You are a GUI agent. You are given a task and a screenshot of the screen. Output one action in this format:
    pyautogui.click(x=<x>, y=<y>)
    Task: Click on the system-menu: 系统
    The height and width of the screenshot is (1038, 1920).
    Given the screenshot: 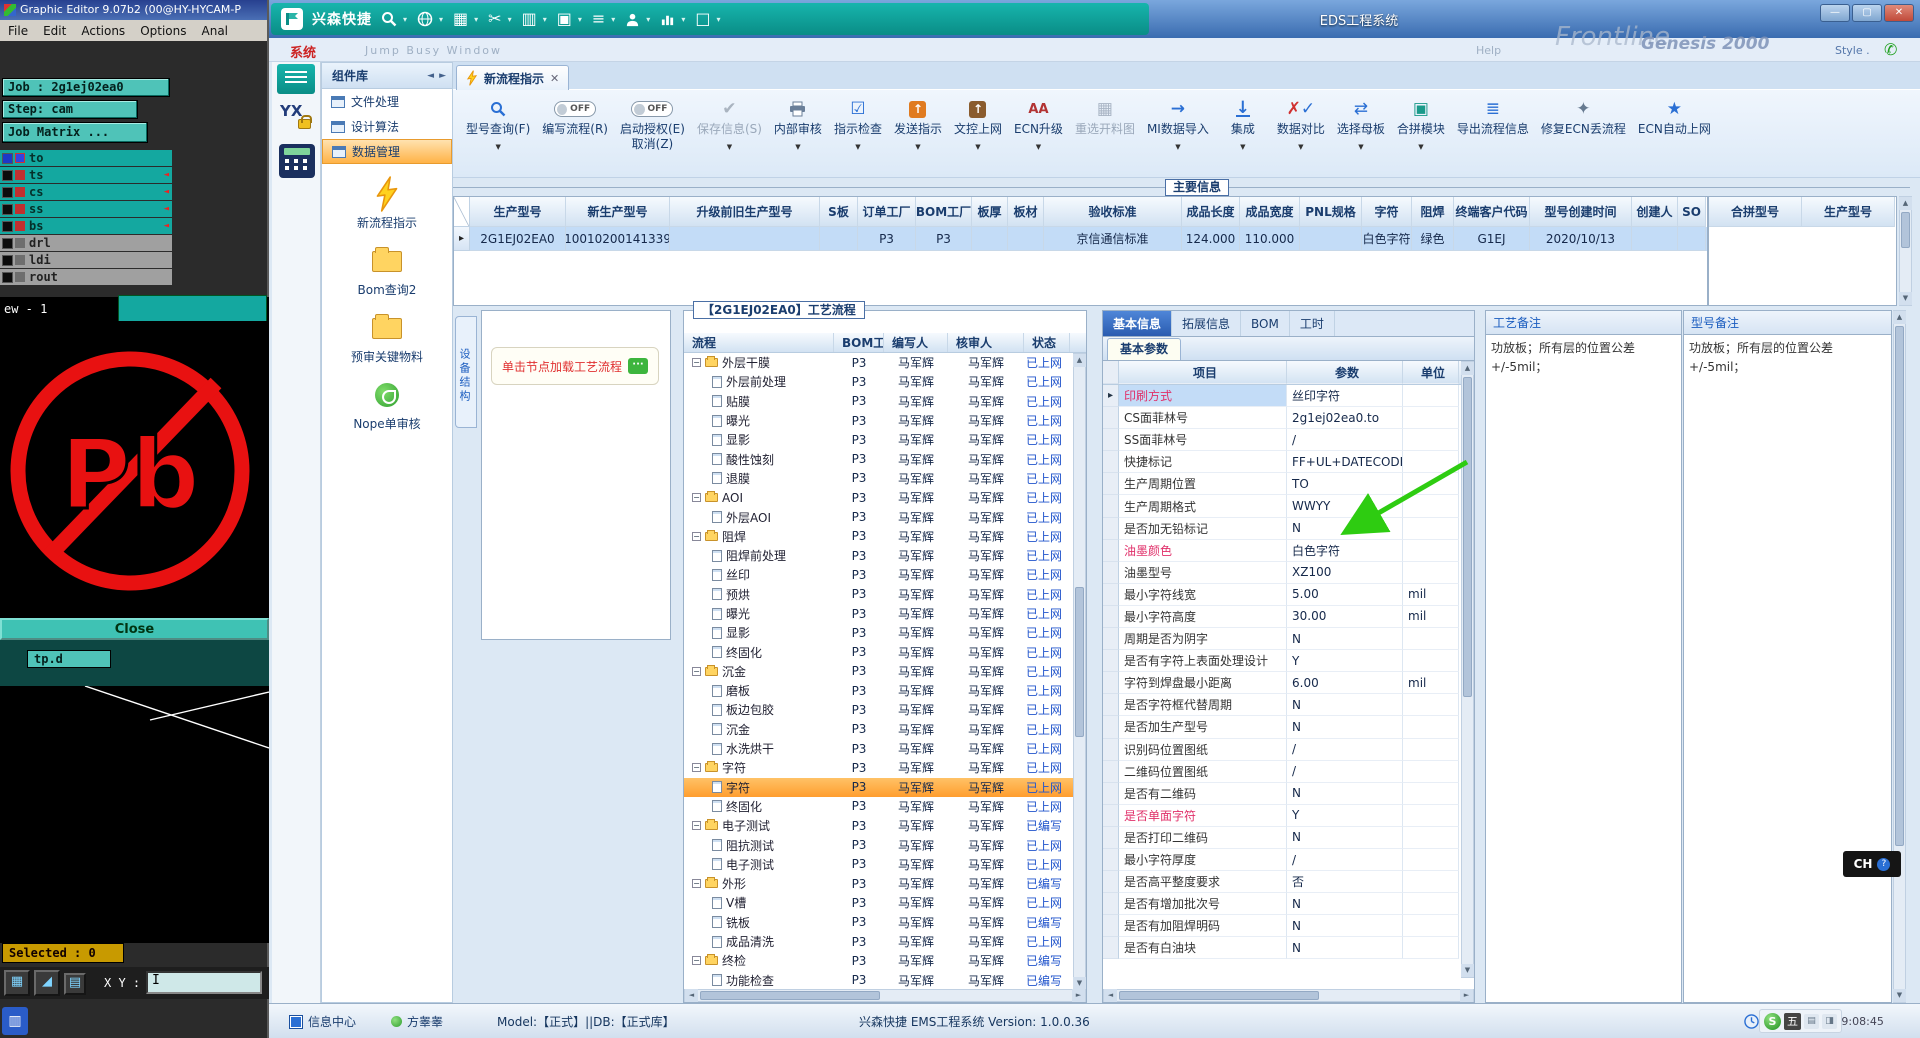 What is the action you would take?
    pyautogui.click(x=303, y=51)
    